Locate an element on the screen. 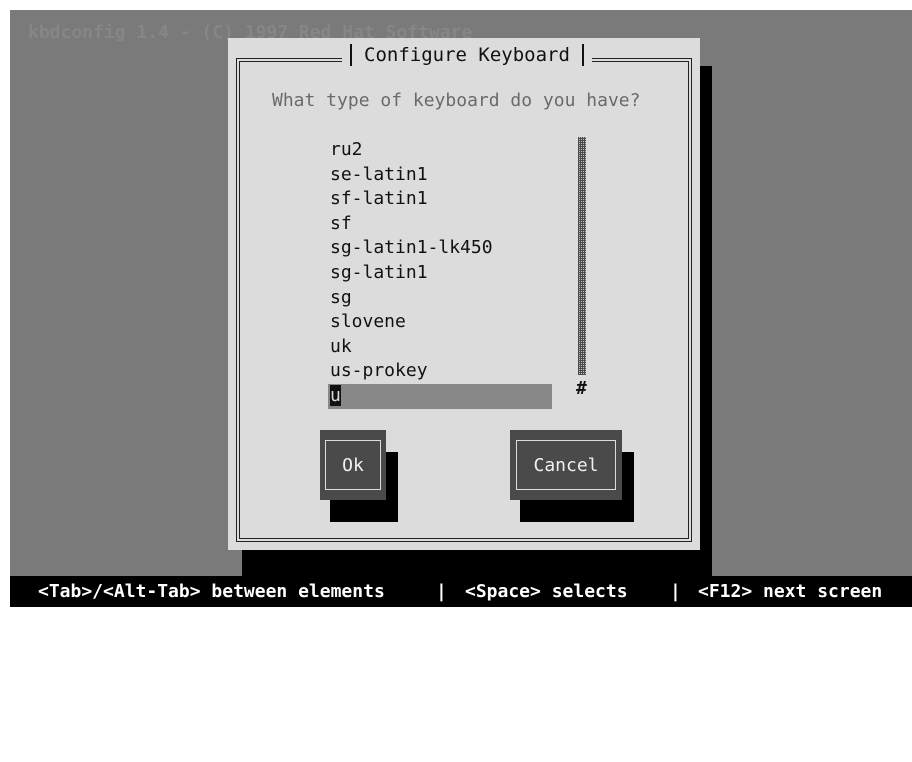 The height and width of the screenshot is (762, 912). list-item: sf-latin1 is located at coordinates (443, 199).